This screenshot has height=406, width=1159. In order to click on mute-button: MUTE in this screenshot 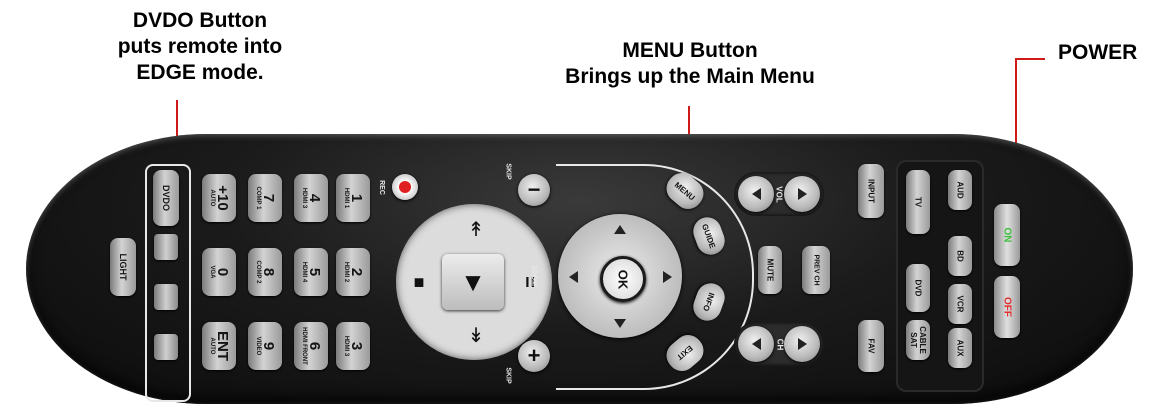, I will do `click(770, 270)`.